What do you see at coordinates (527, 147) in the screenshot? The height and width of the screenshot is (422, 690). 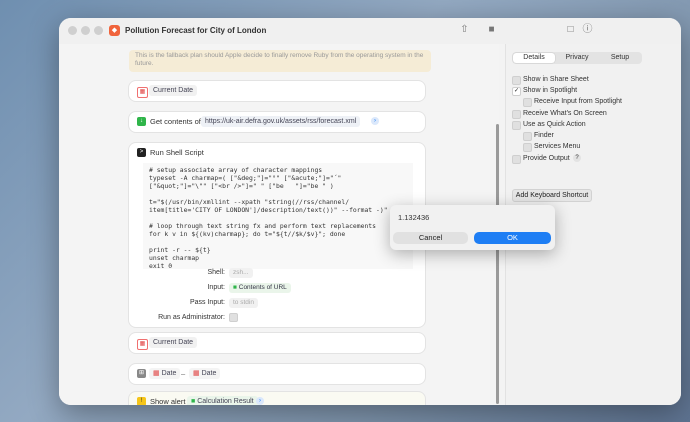 I see `services-menu-checkbox` at bounding box center [527, 147].